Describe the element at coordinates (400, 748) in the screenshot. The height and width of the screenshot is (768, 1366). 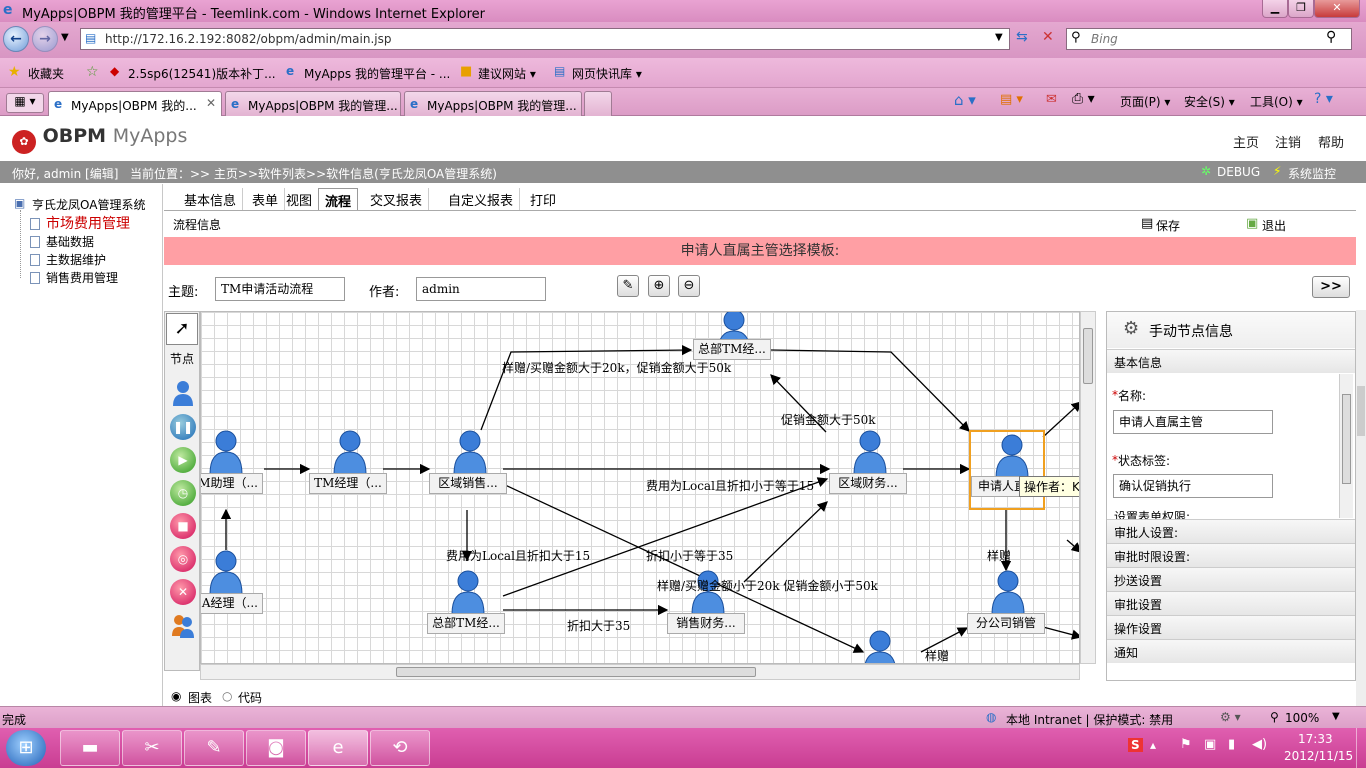
I see `app-taskbar-icon: ⟲` at that location.